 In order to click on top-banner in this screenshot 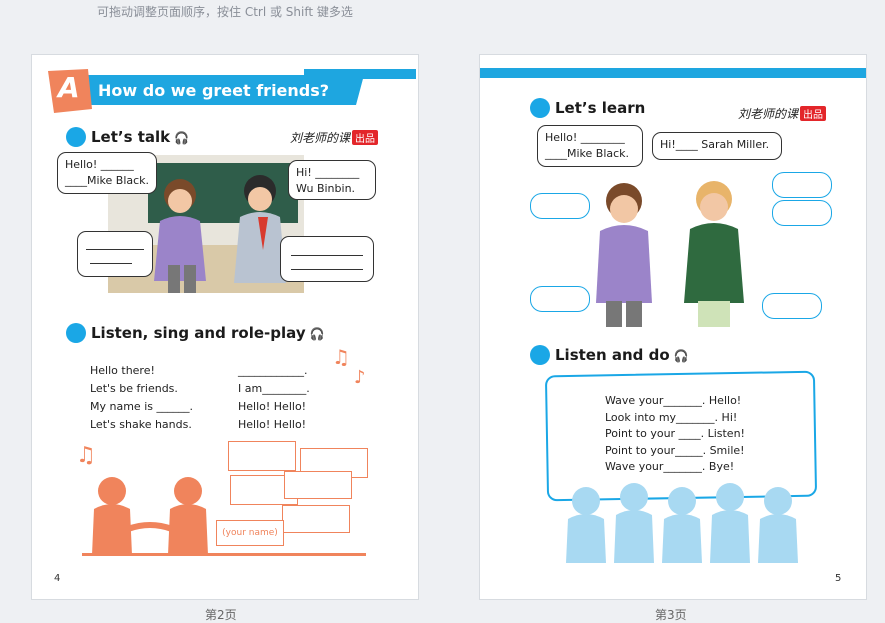, I will do `click(673, 73)`.